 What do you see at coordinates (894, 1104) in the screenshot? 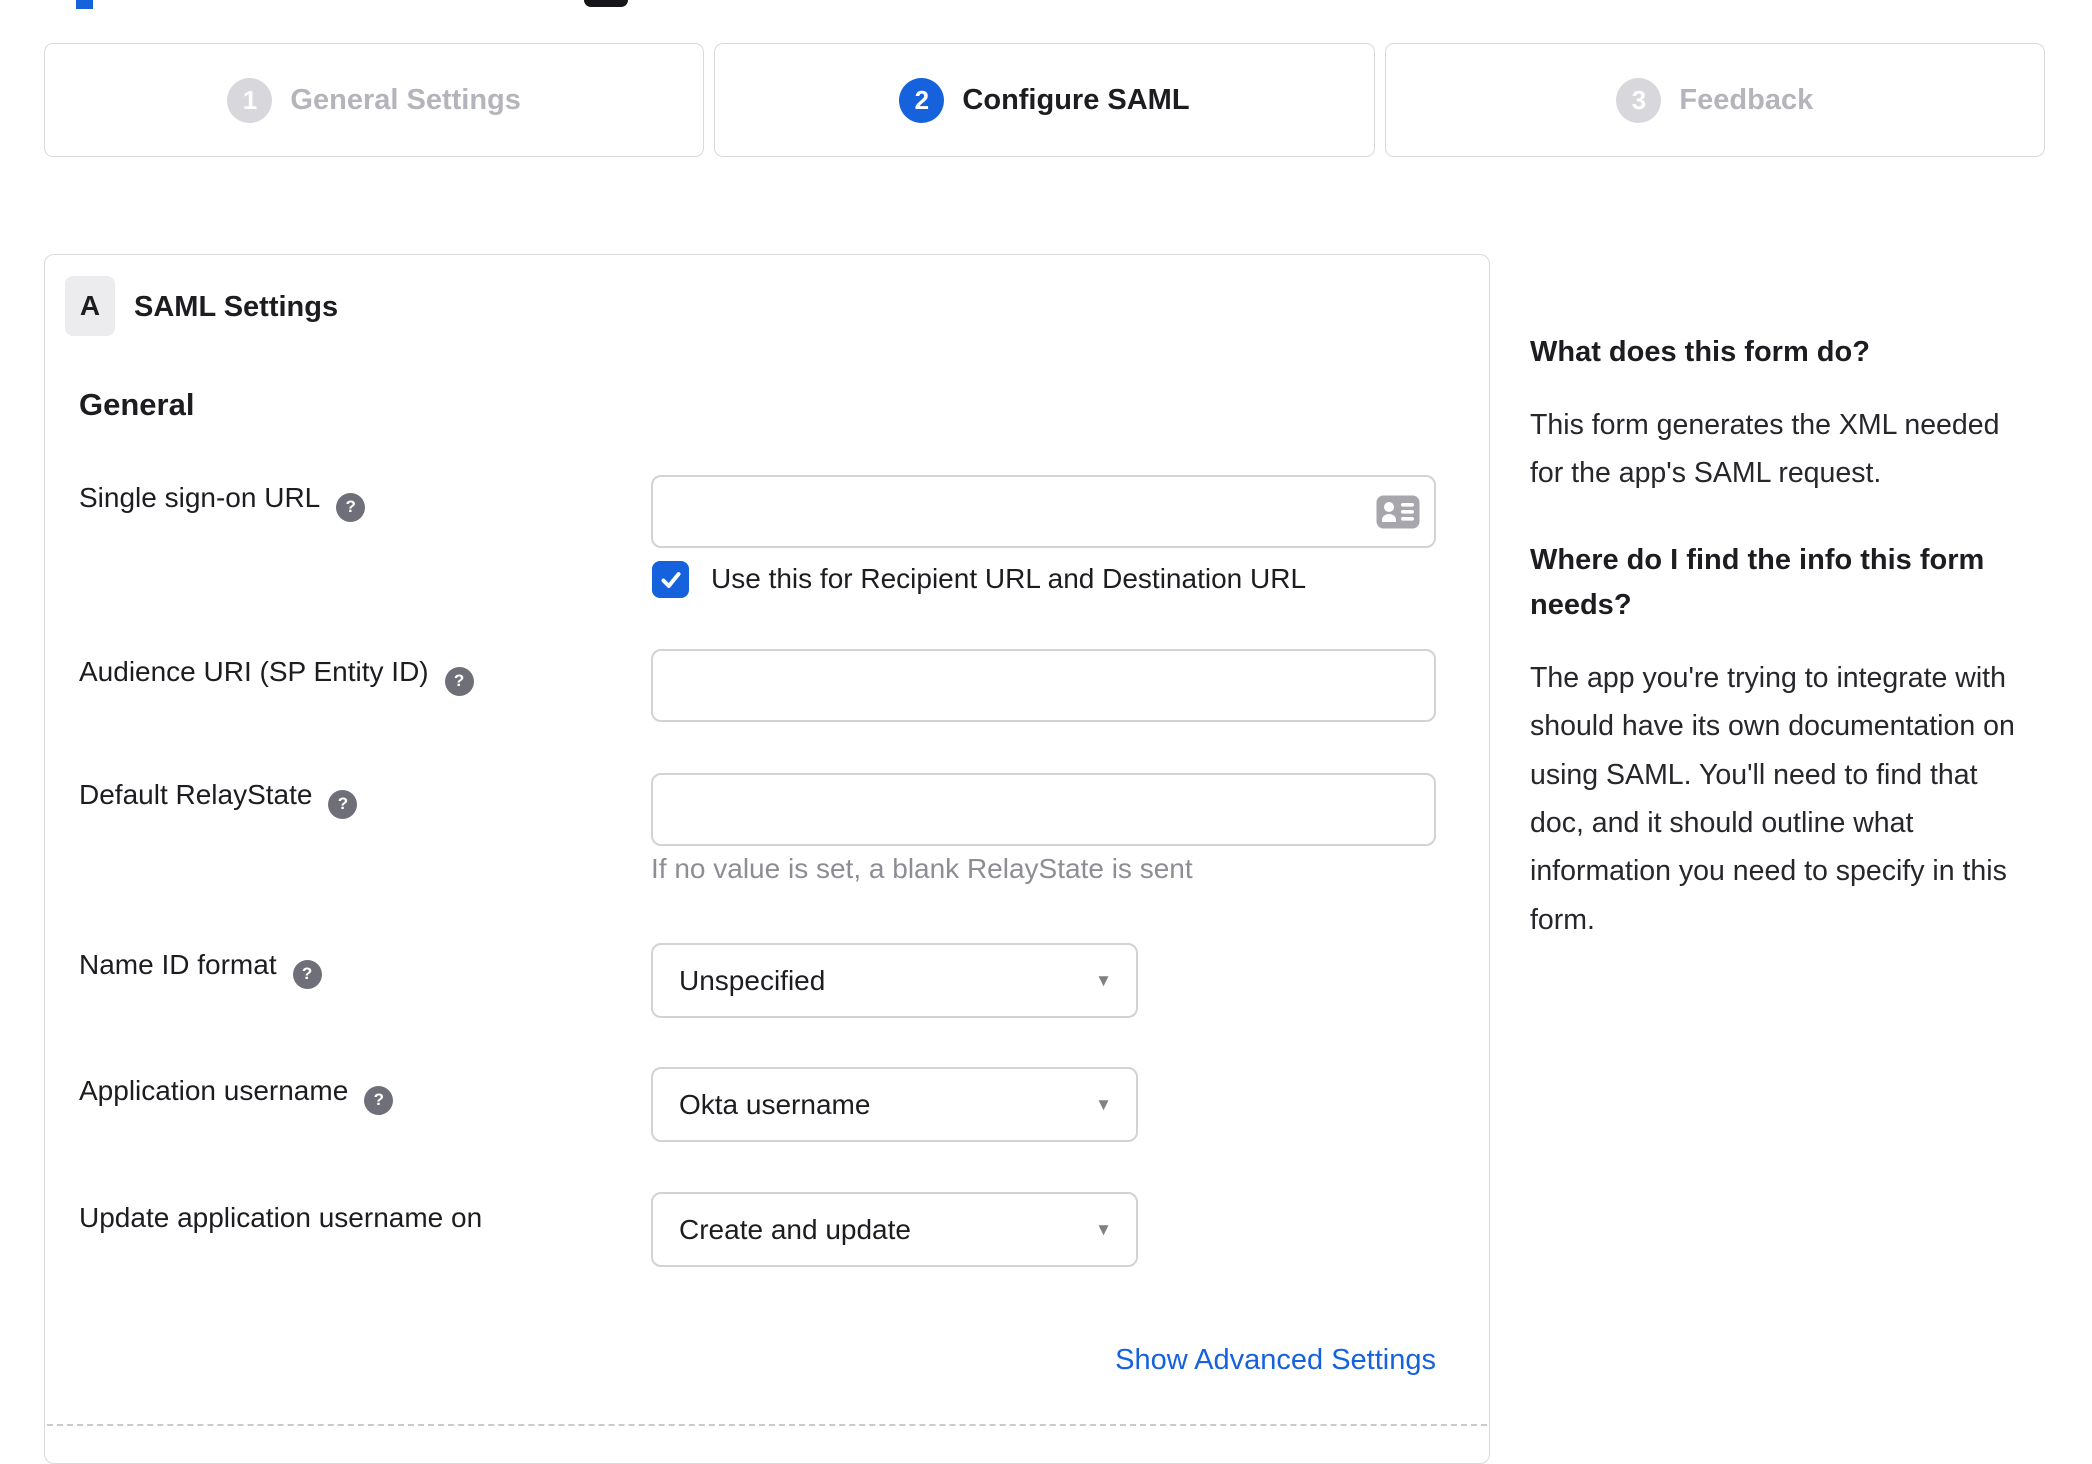
I see `app-username-select: Okta username ▼` at bounding box center [894, 1104].